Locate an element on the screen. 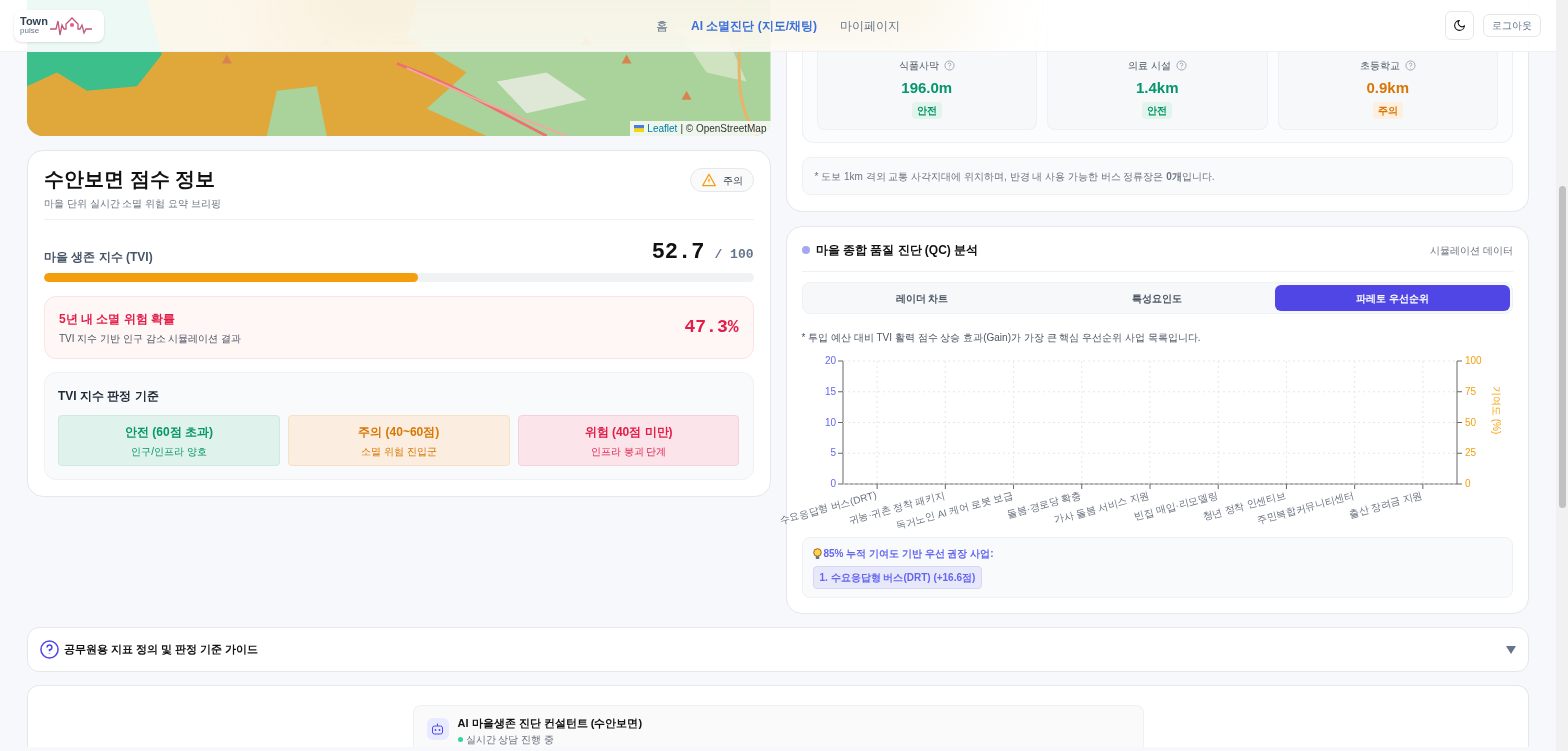  tvi-max: / 100 is located at coordinates (734, 255).